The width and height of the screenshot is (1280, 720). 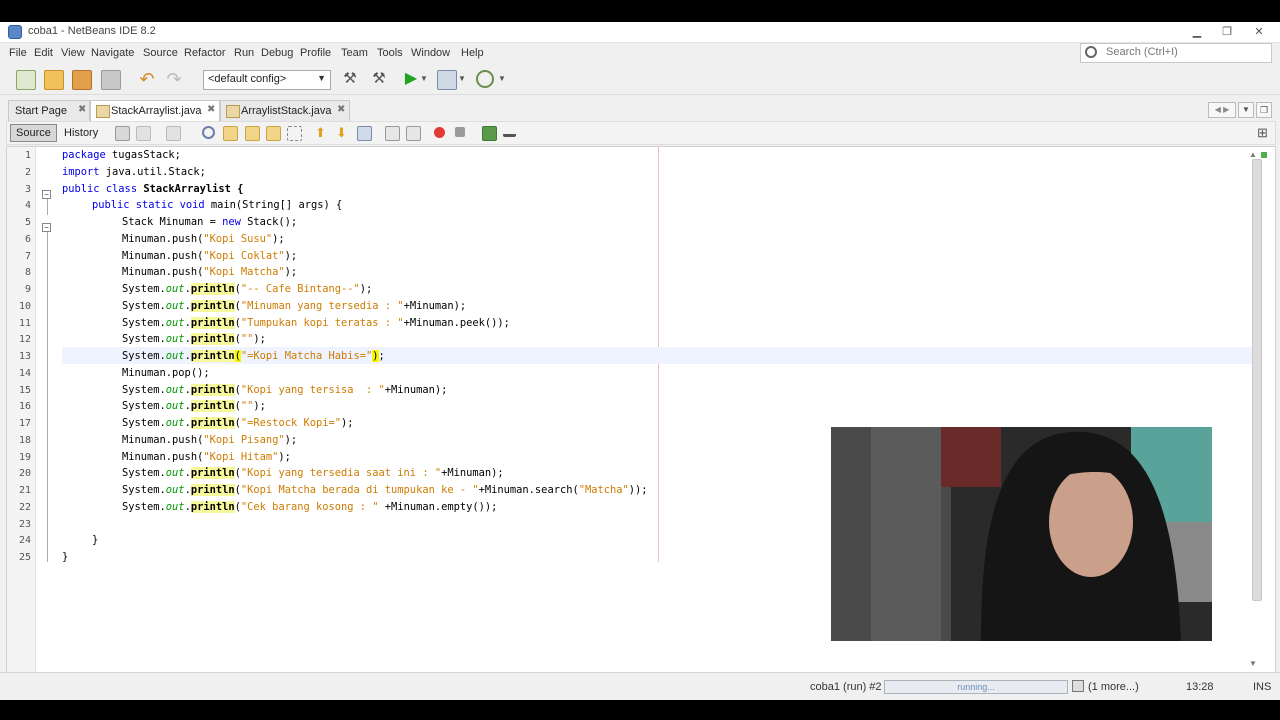 I want to click on scroll-down-arrow: ▼, so click(x=1253, y=663).